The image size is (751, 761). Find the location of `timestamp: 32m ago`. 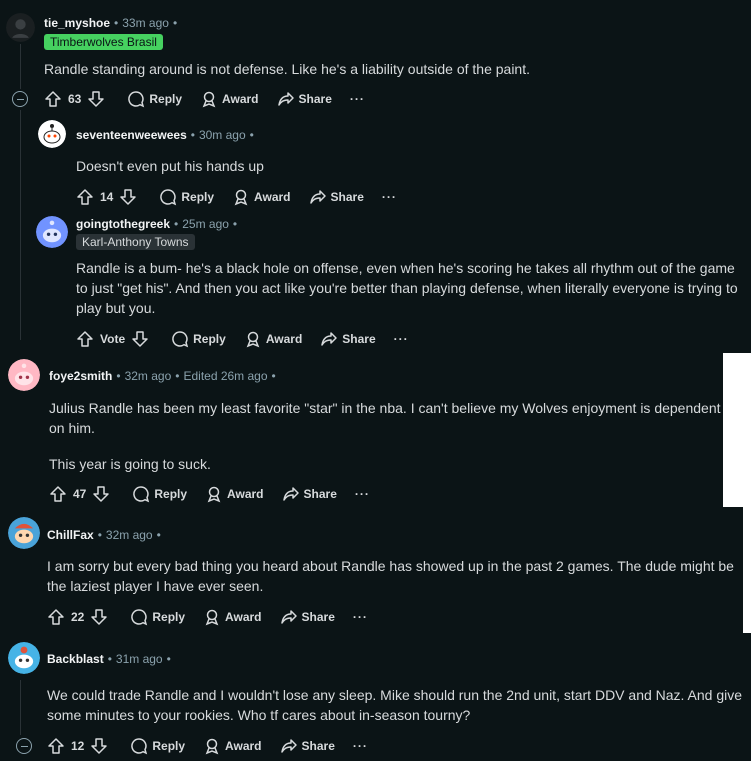

timestamp: 32m ago is located at coordinates (129, 535).